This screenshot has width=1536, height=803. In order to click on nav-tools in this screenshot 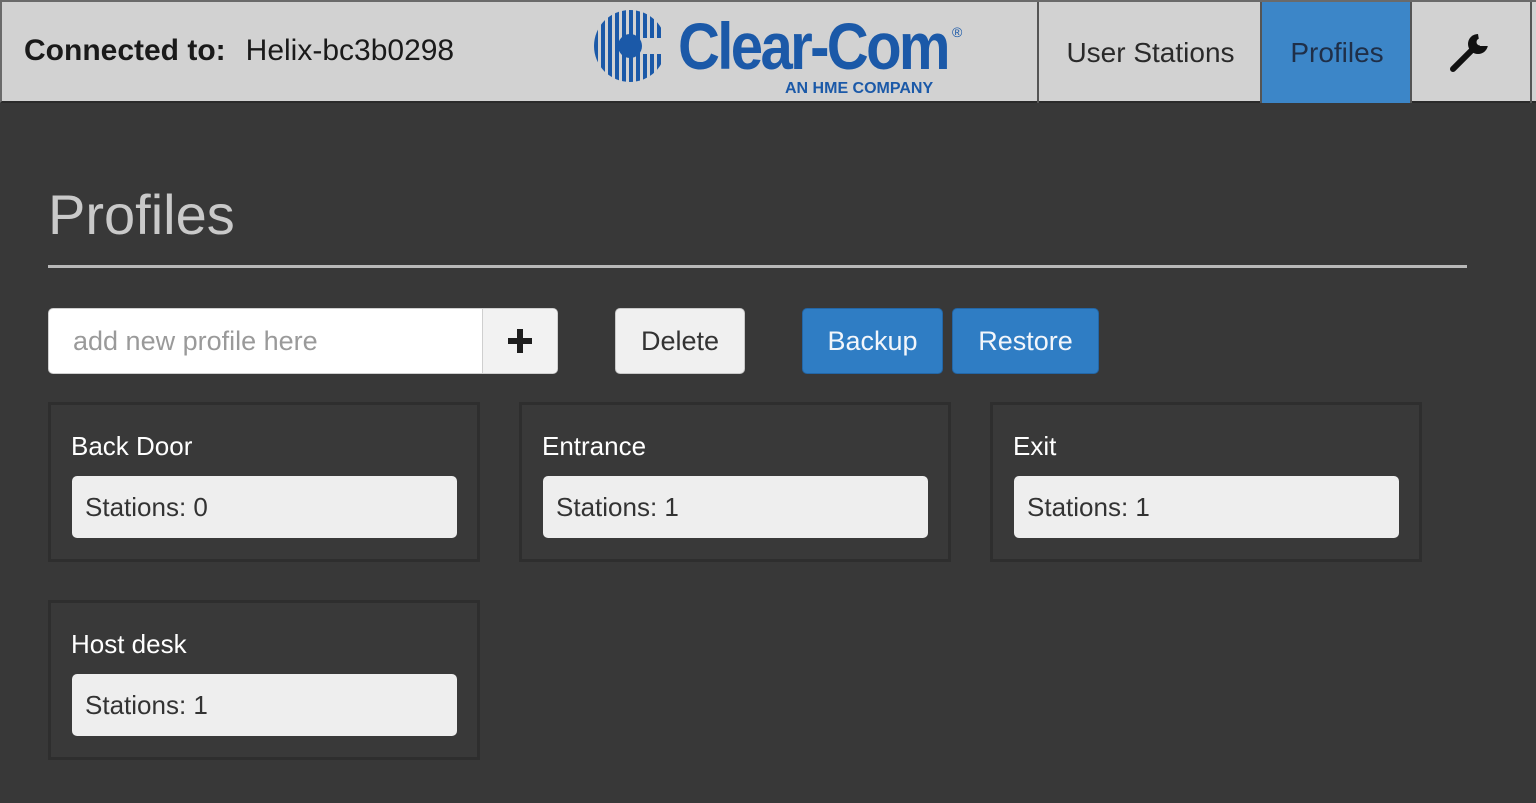, I will do `click(1471, 52)`.